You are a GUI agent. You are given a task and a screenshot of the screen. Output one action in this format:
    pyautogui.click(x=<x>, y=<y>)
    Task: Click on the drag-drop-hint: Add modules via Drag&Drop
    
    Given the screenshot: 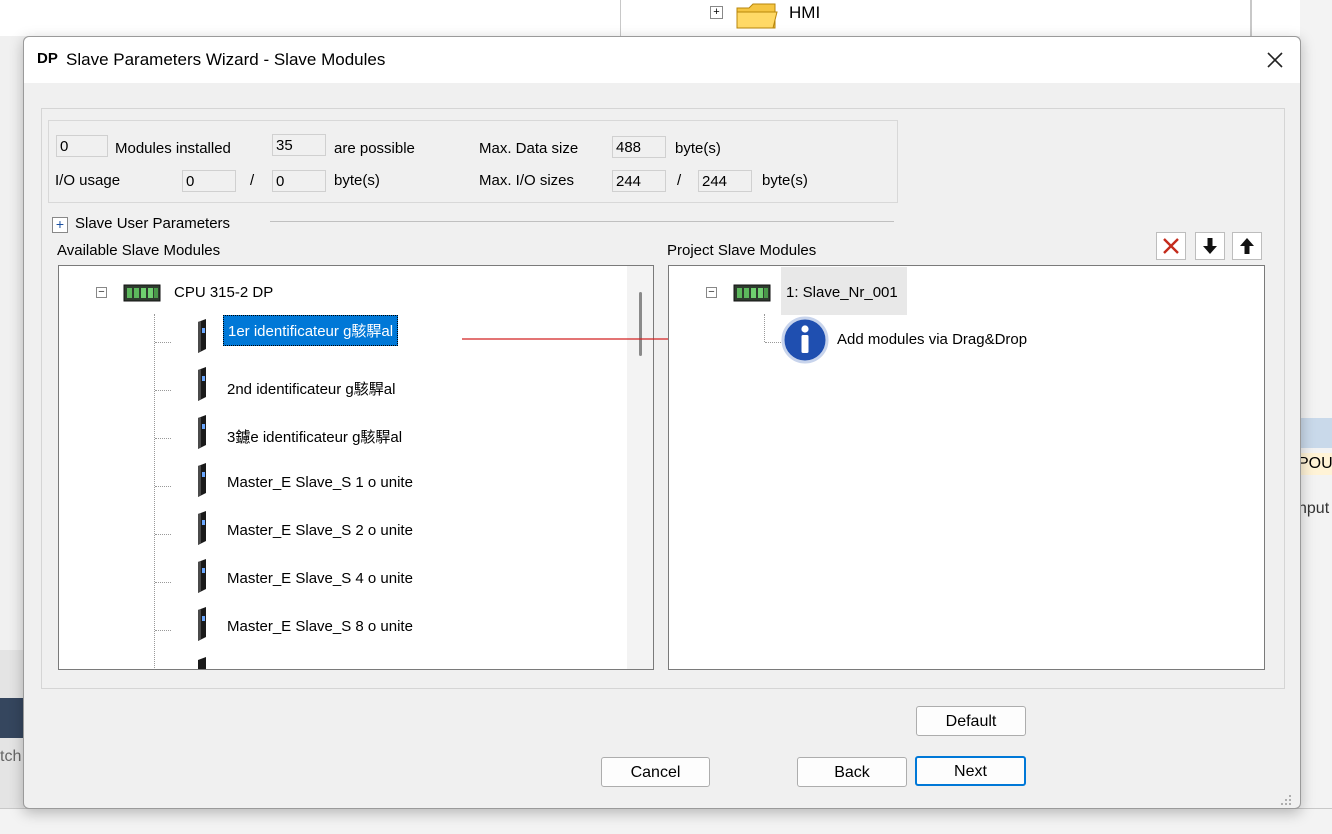 What is the action you would take?
    pyautogui.click(x=932, y=339)
    